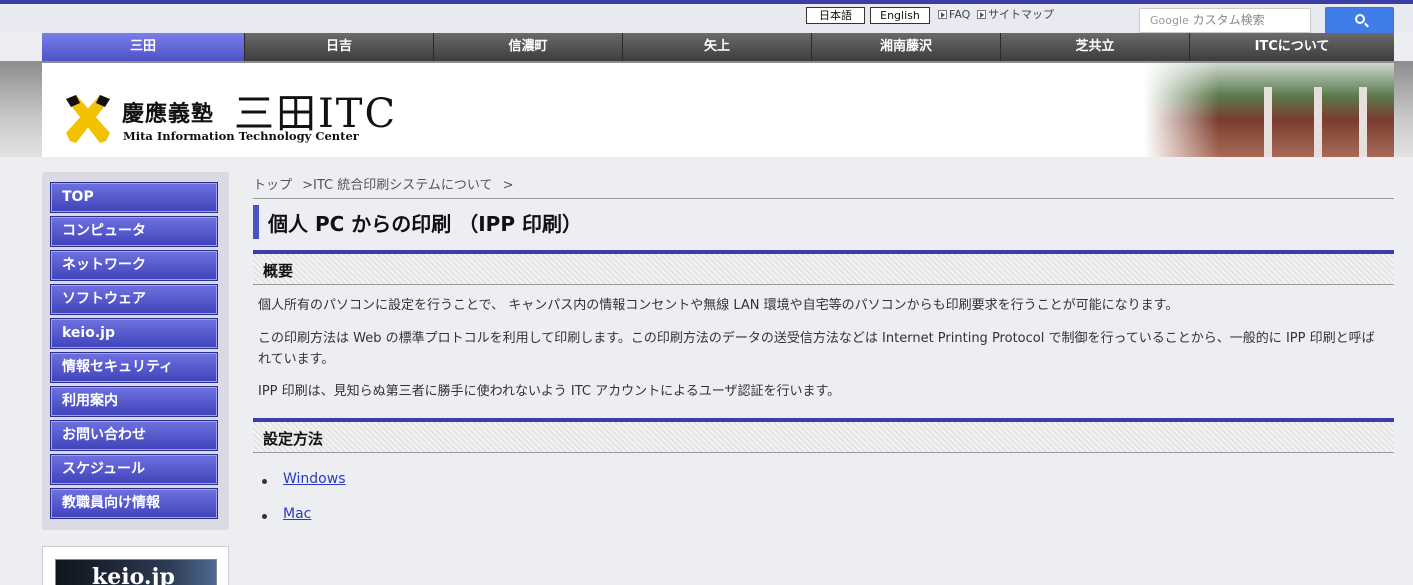 Image resolution: width=1413 pixels, height=585 pixels. What do you see at coordinates (293, 439) in the screenshot?
I see `section-heading-label: 設定方法` at bounding box center [293, 439].